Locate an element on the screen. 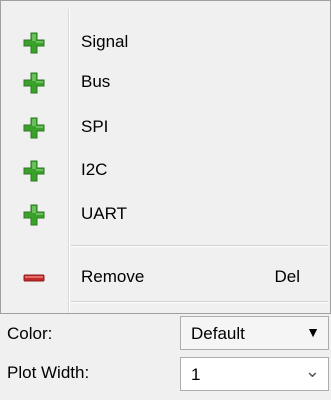  menu-item-label: SPI is located at coordinates (95, 126).